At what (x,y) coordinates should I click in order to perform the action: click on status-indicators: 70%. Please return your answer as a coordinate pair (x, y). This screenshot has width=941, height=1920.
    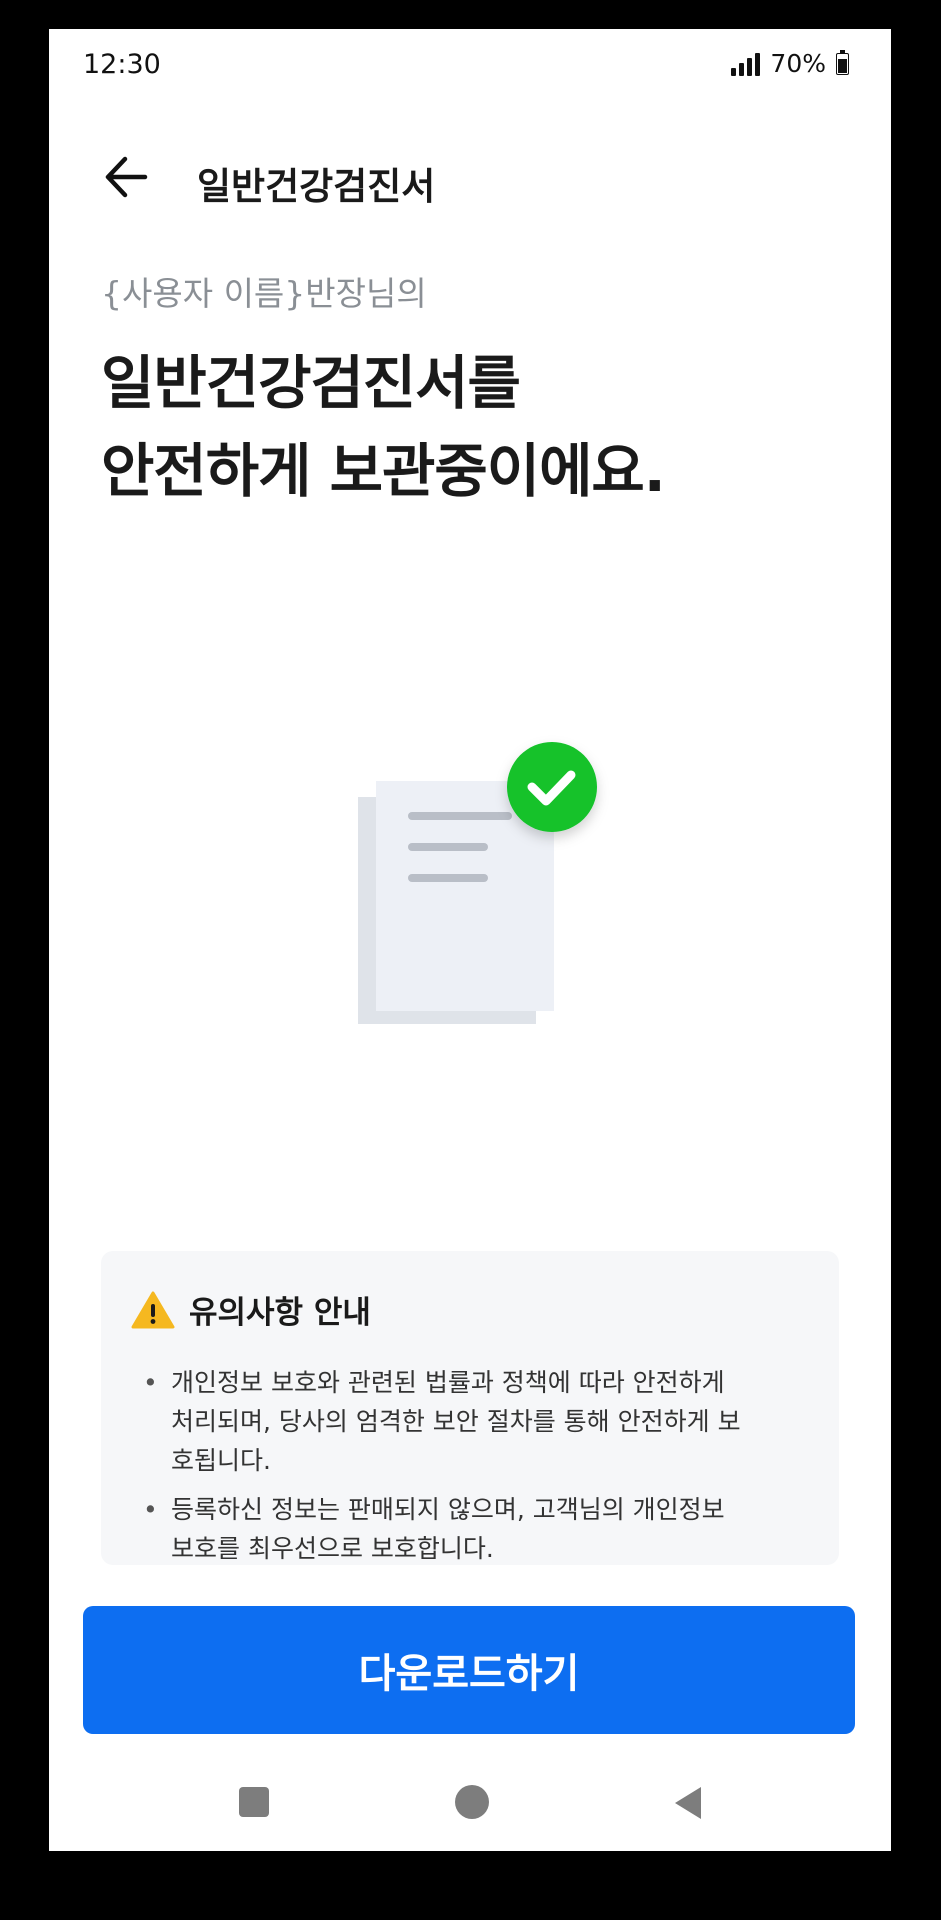
    Looking at the image, I should click on (790, 63).